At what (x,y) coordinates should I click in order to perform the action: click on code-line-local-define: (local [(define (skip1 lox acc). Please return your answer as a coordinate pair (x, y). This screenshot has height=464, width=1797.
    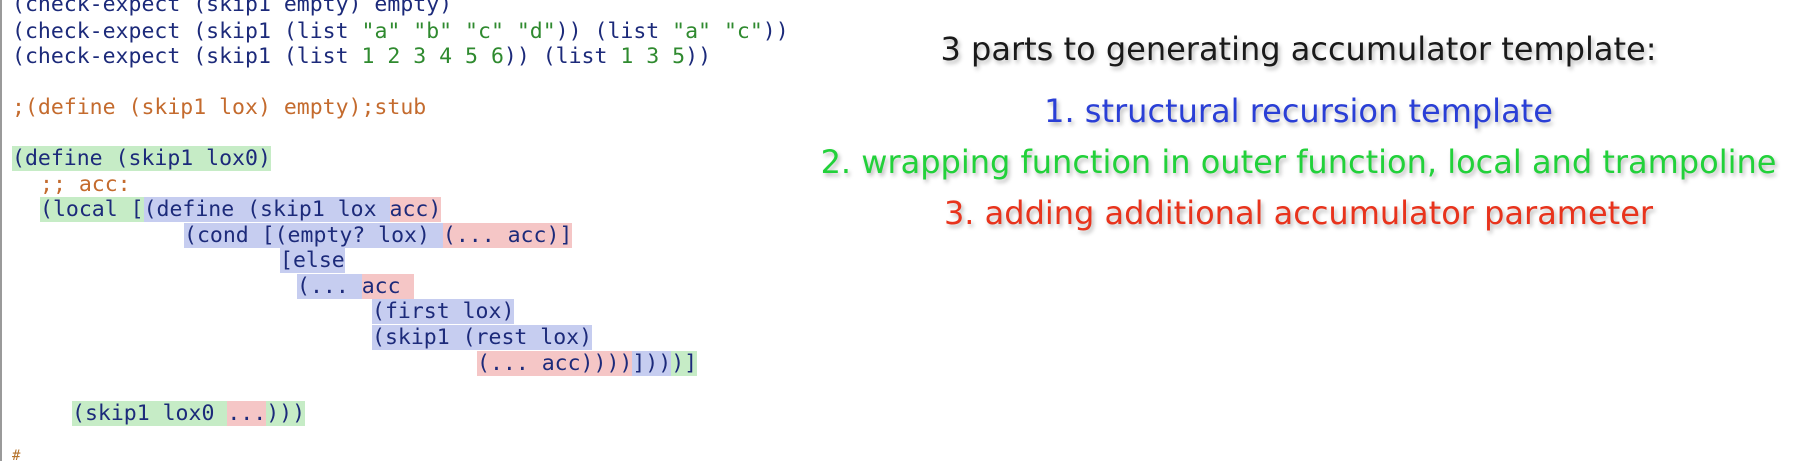
    Looking at the image, I should click on (241, 209).